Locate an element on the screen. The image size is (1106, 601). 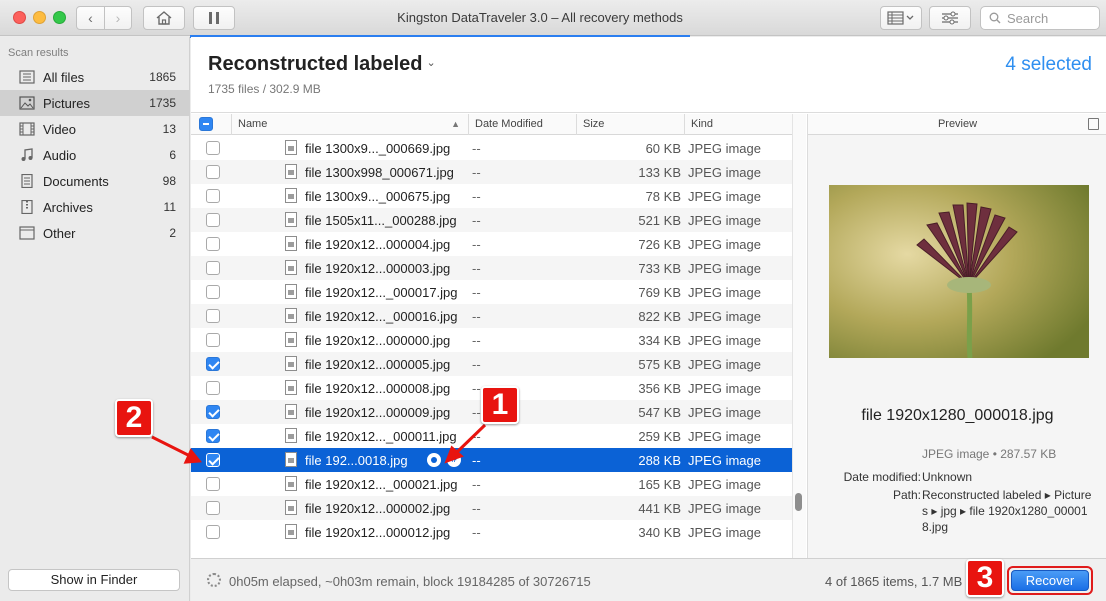
sidebar-item-video: Video 13 is located at coordinates (94, 129).